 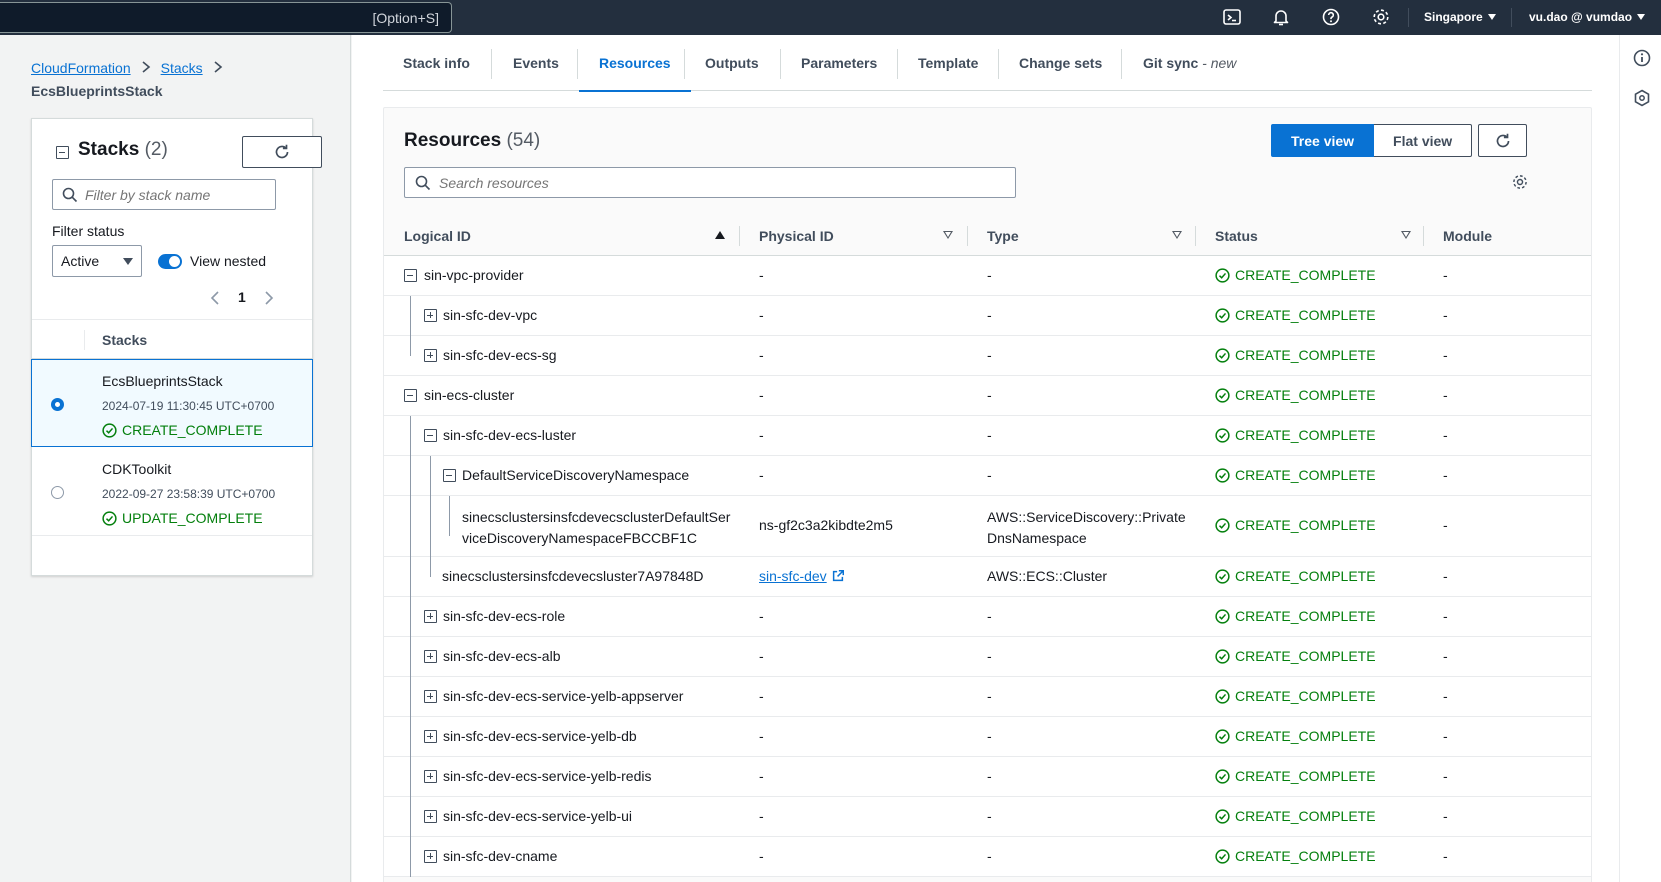 What do you see at coordinates (732, 63) in the screenshot?
I see `tab-outputs: Outputs` at bounding box center [732, 63].